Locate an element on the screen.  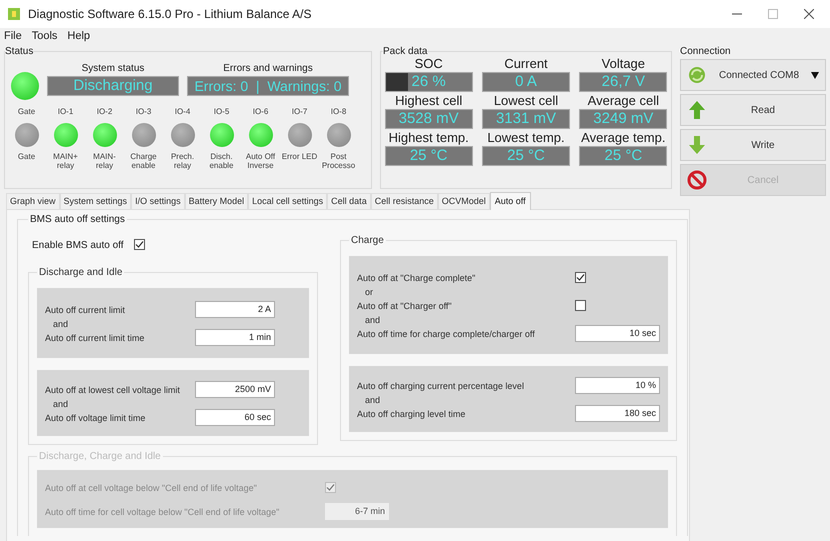
setting-label: Auto off time for cell voltage below "Cell end of life voltage" is located at coordinates (162, 512).